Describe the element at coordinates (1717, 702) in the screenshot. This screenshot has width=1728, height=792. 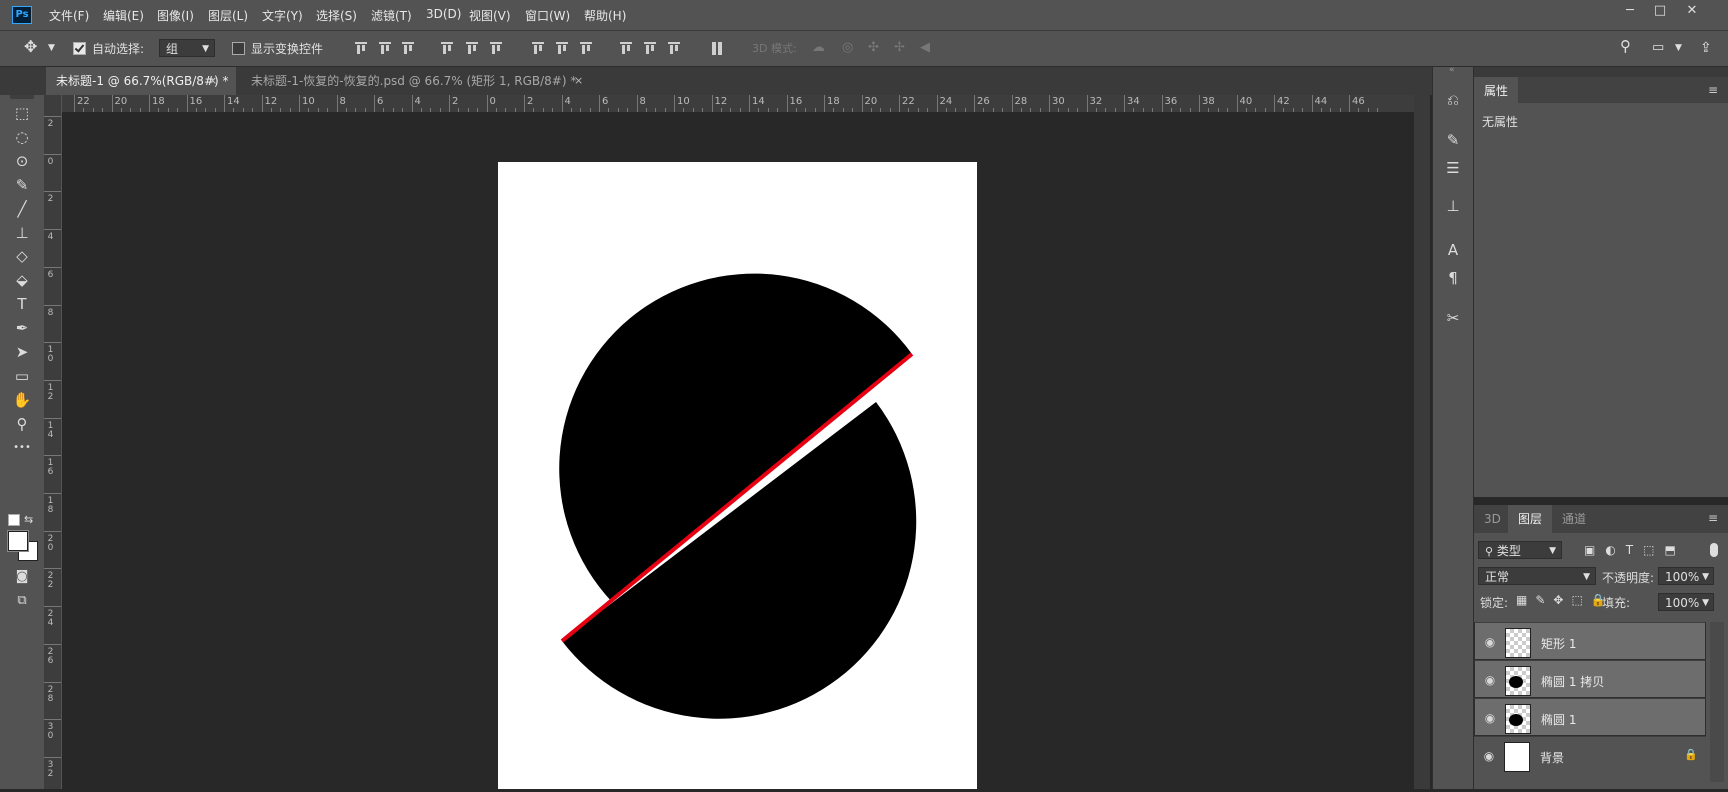
I see `layers-scrollbar` at that location.